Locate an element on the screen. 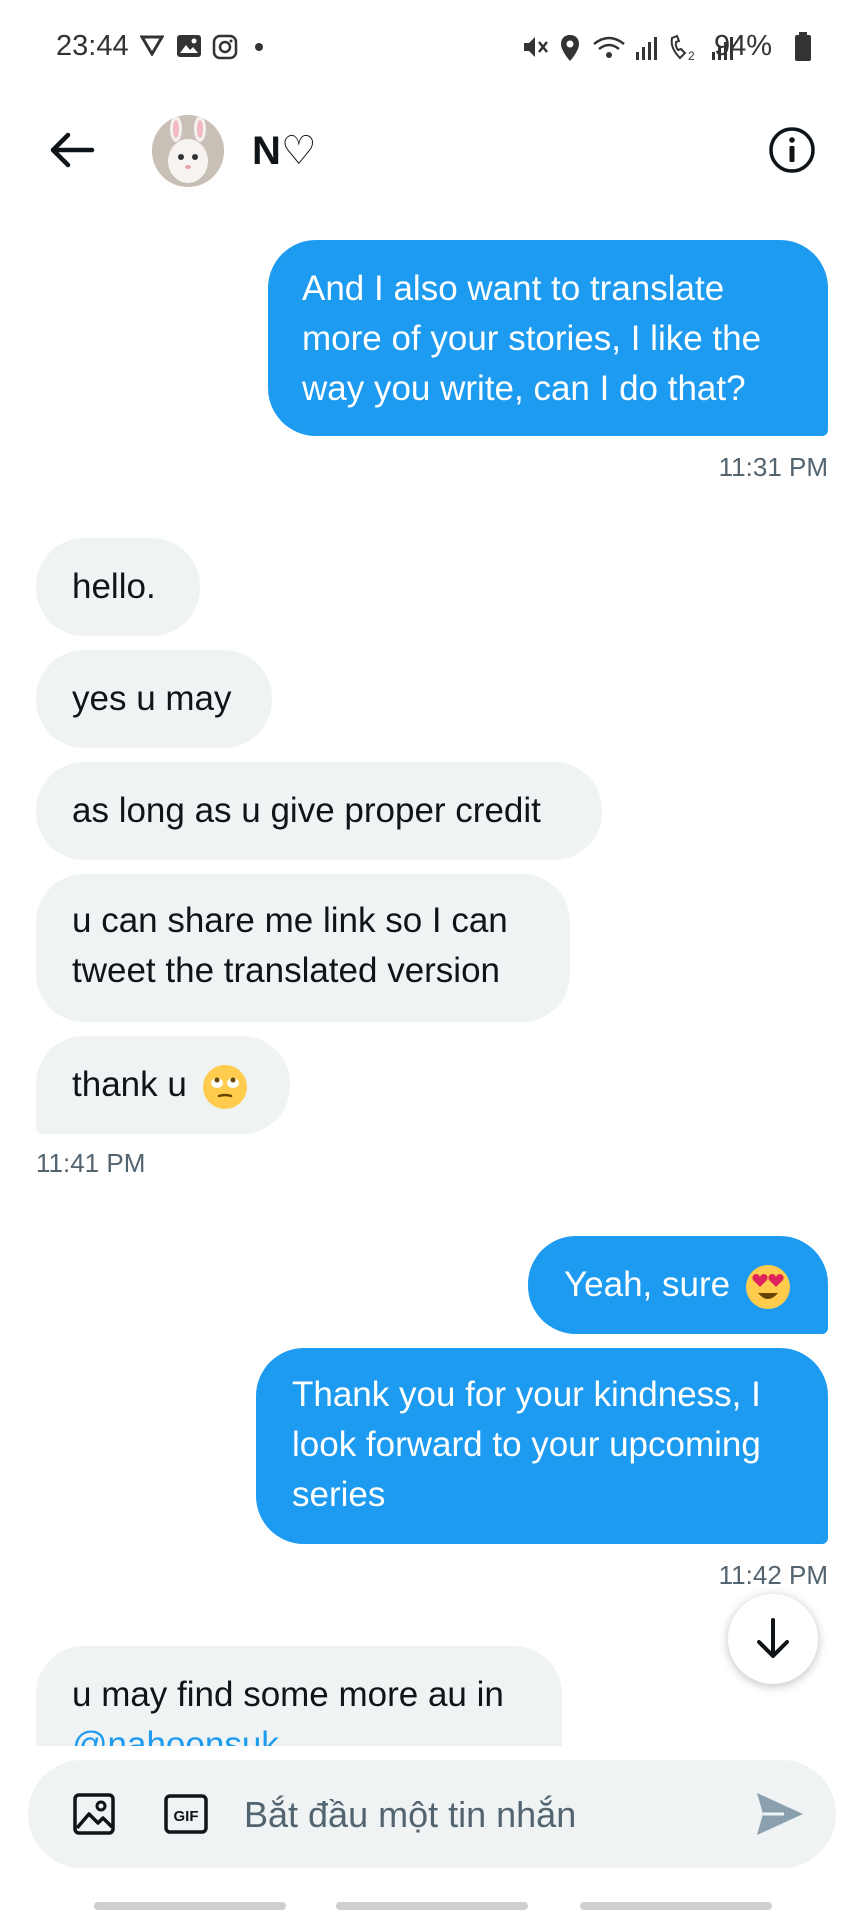  instagram-icon is located at coordinates (225, 47).